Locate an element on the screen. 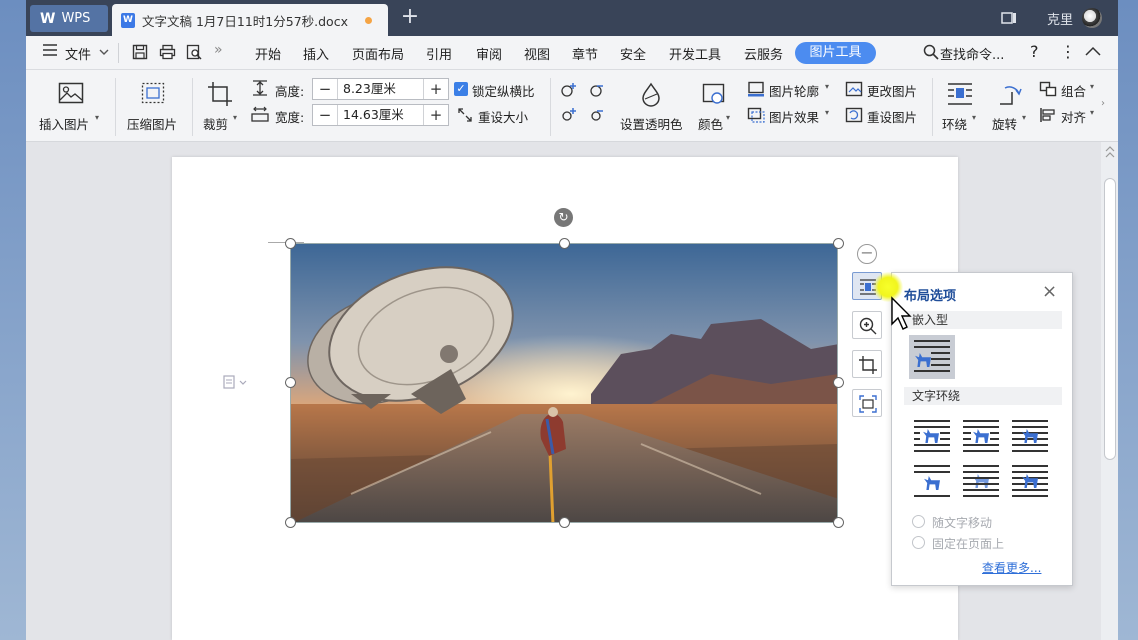 The height and width of the screenshot is (640, 1138). scroll-up-icon is located at coordinates (1110, 152).